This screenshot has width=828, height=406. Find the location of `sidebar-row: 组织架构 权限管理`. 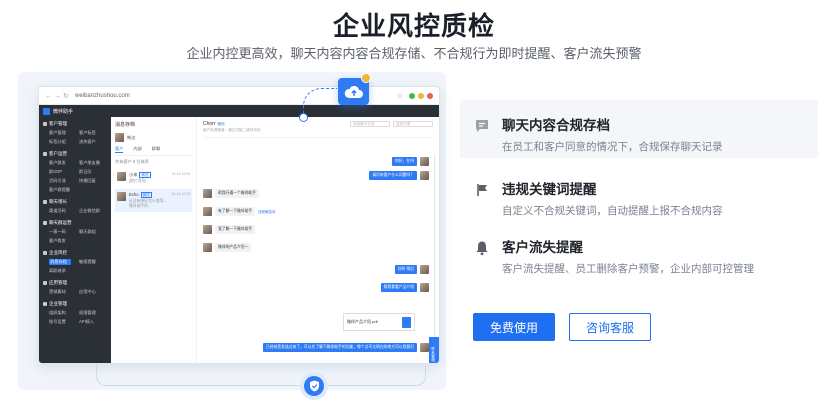

sidebar-row: 组织架构 权限管理 is located at coordinates (75, 313).